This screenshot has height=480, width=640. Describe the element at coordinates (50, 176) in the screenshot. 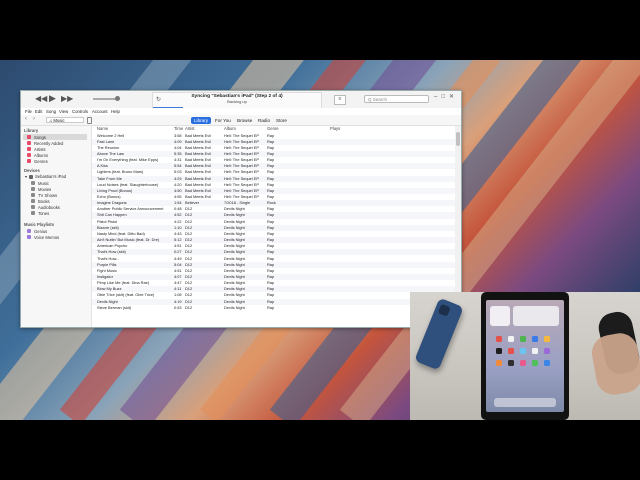

I see `sidebar-item-device: Sebastian's iPad` at that location.